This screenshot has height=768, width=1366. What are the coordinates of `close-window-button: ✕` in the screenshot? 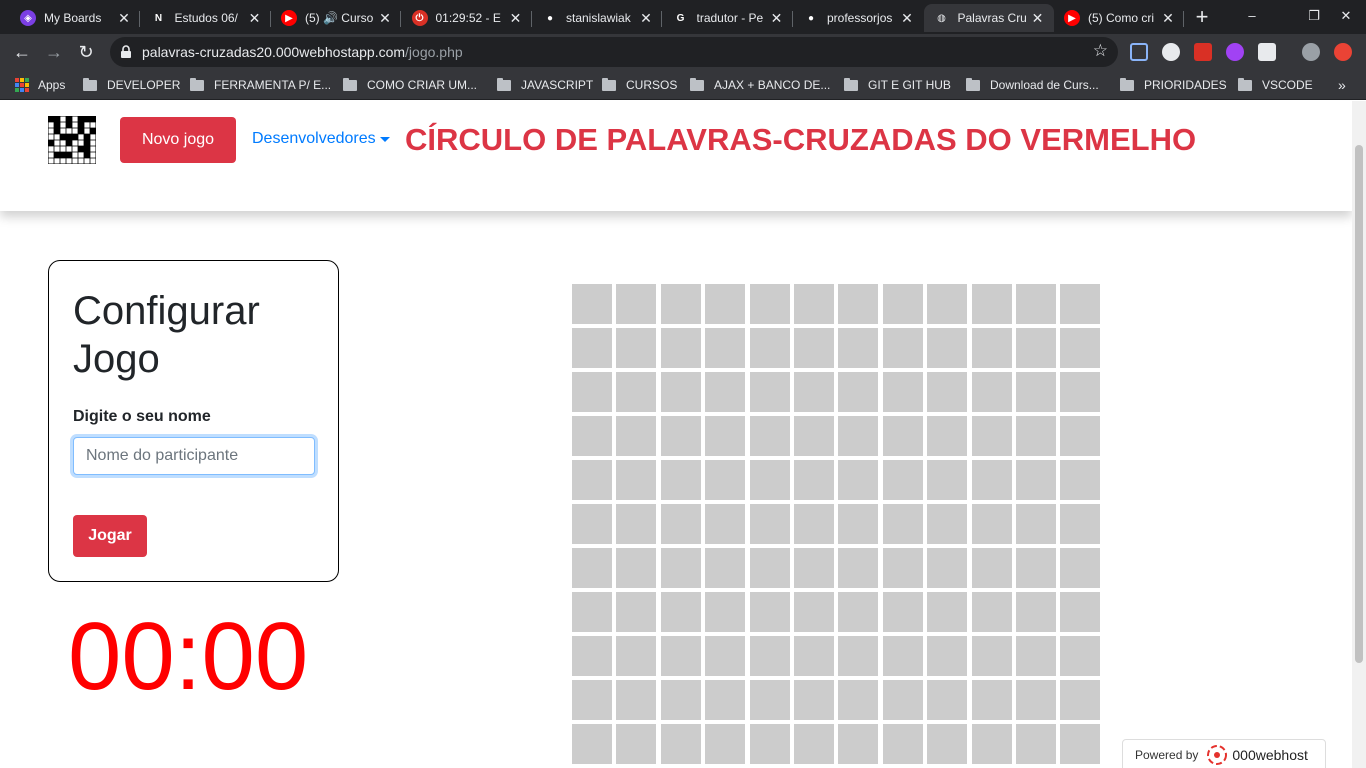 It's located at (1346, 16).